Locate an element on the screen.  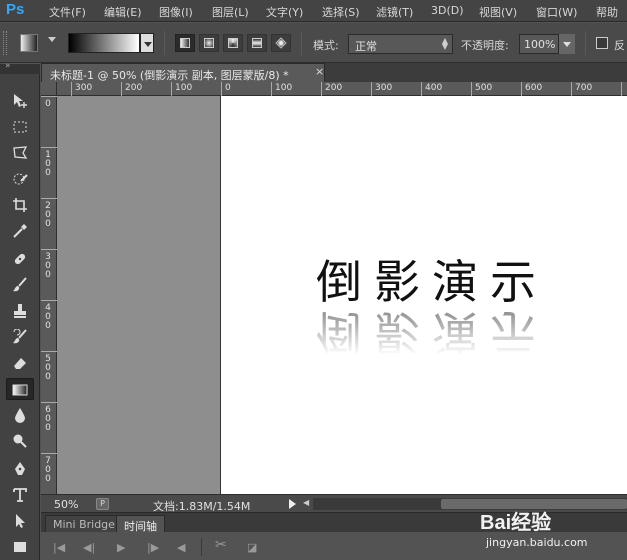
options-bar: 模式: 正常 ▲ ▼ 不透明度: 100% 反 is located at coordinates (313, 43).